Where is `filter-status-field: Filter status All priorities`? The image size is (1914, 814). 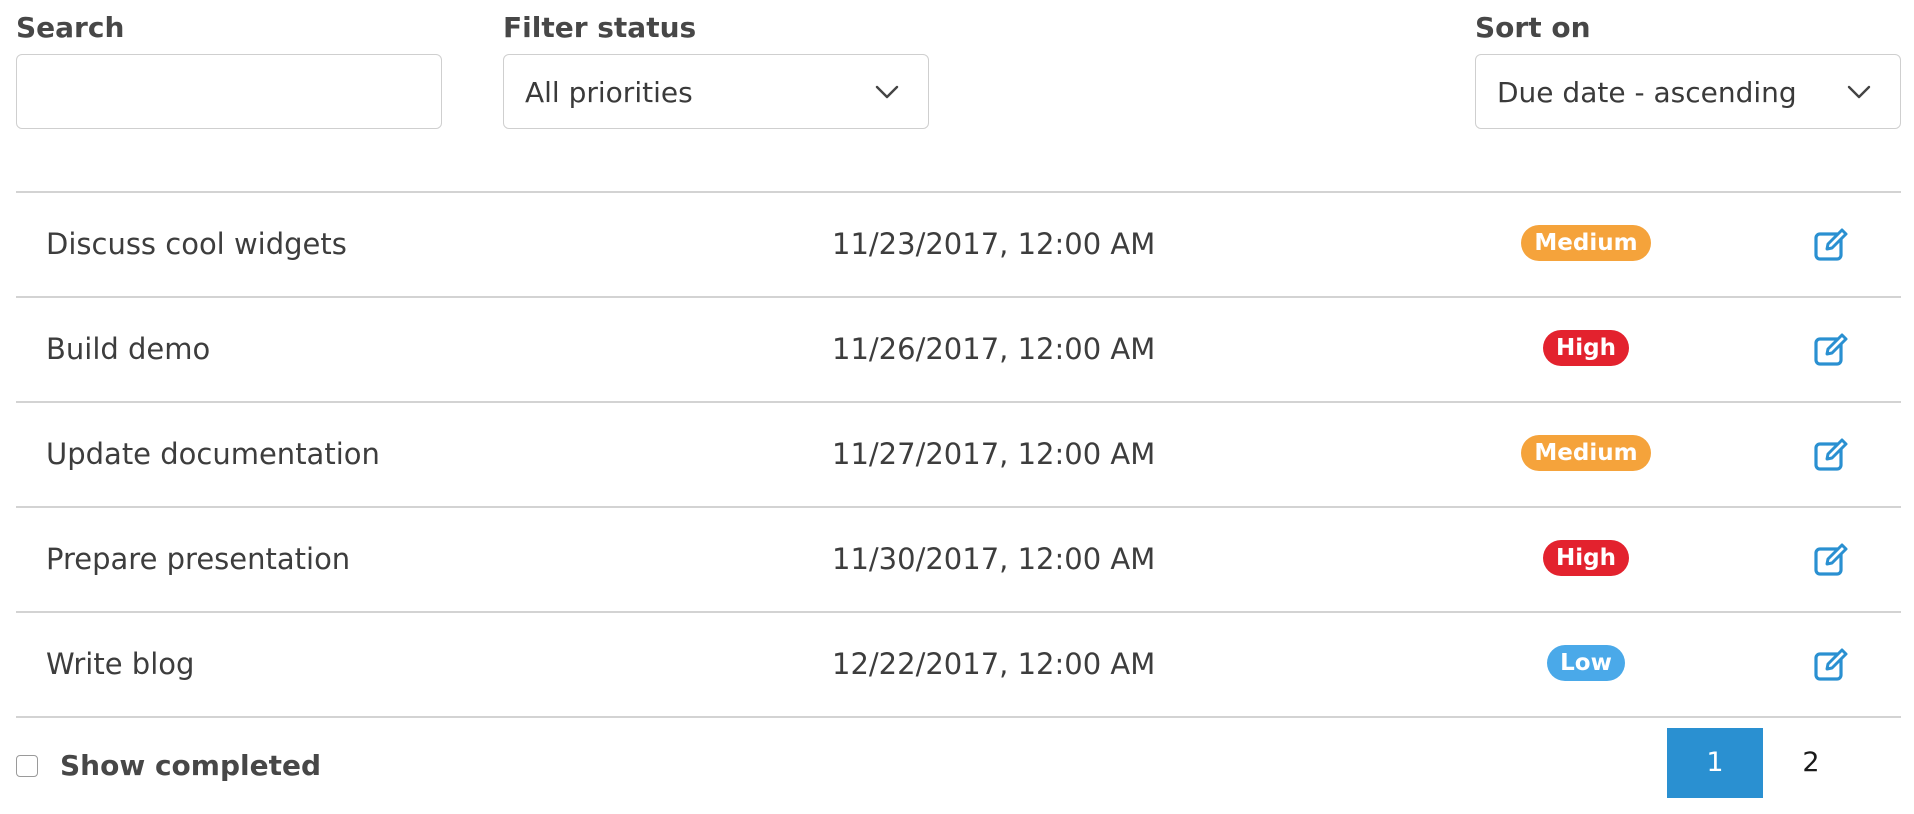
filter-status-field: Filter status All priorities is located at coordinates (716, 69).